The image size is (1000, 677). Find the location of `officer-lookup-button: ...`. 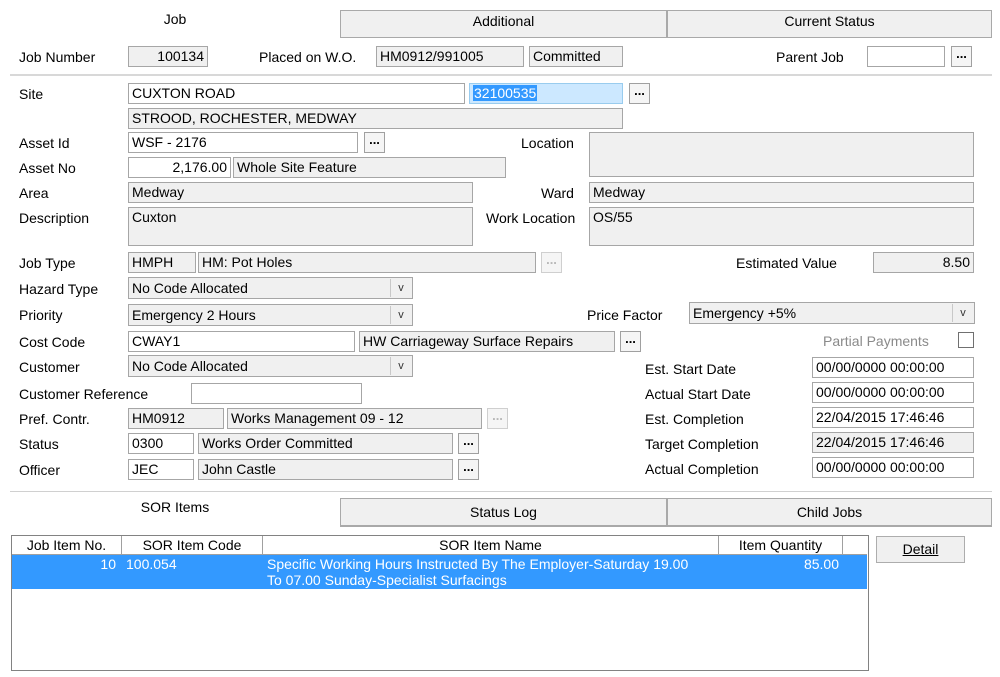

officer-lookup-button: ... is located at coordinates (468, 469).